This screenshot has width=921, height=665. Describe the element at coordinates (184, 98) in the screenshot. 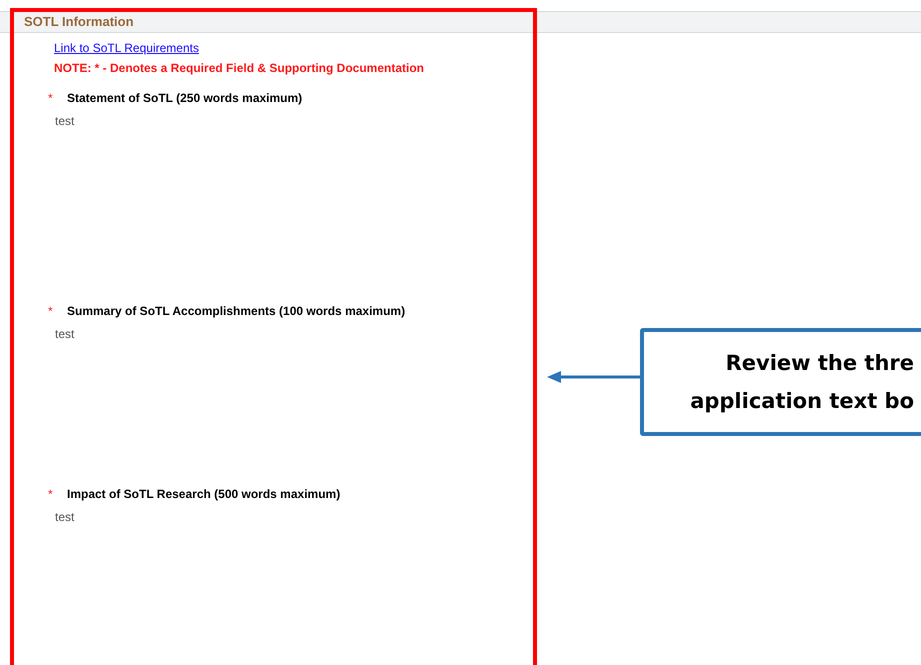

I see `field-label: Statement of SoTL (250 words maximum)` at that location.